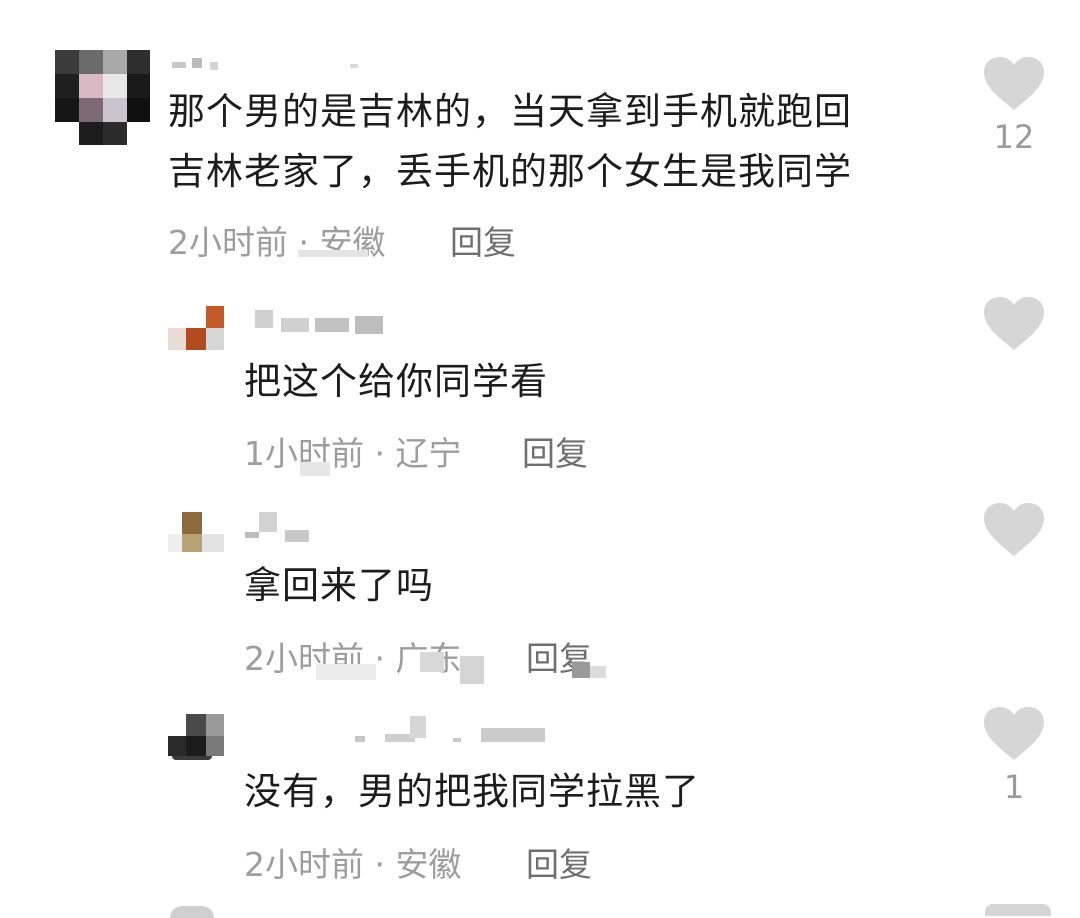  I want to click on like-count: 12, so click(1014, 137).